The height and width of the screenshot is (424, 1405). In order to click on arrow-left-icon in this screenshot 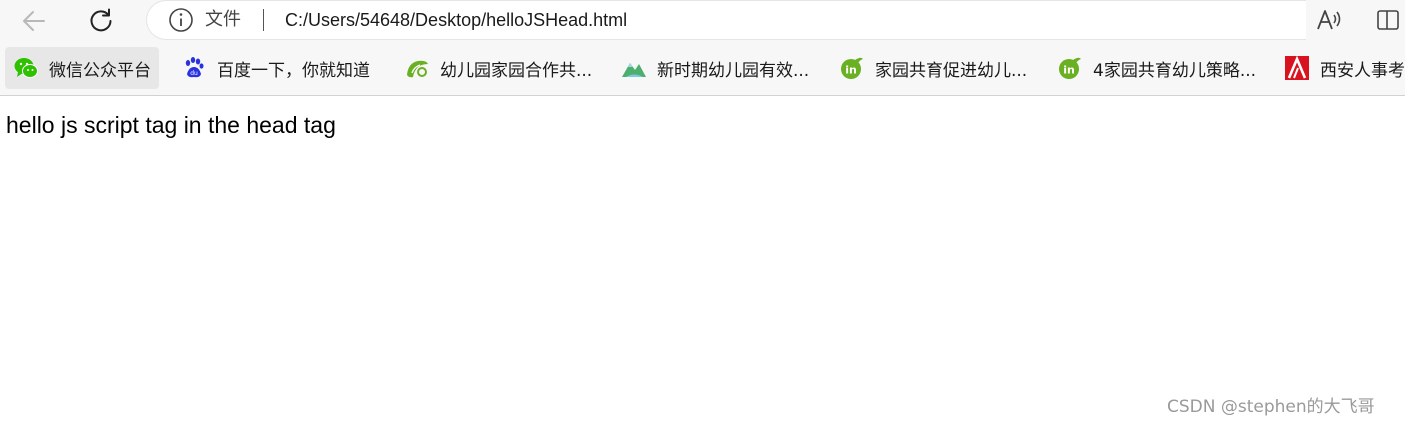, I will do `click(34, 21)`.